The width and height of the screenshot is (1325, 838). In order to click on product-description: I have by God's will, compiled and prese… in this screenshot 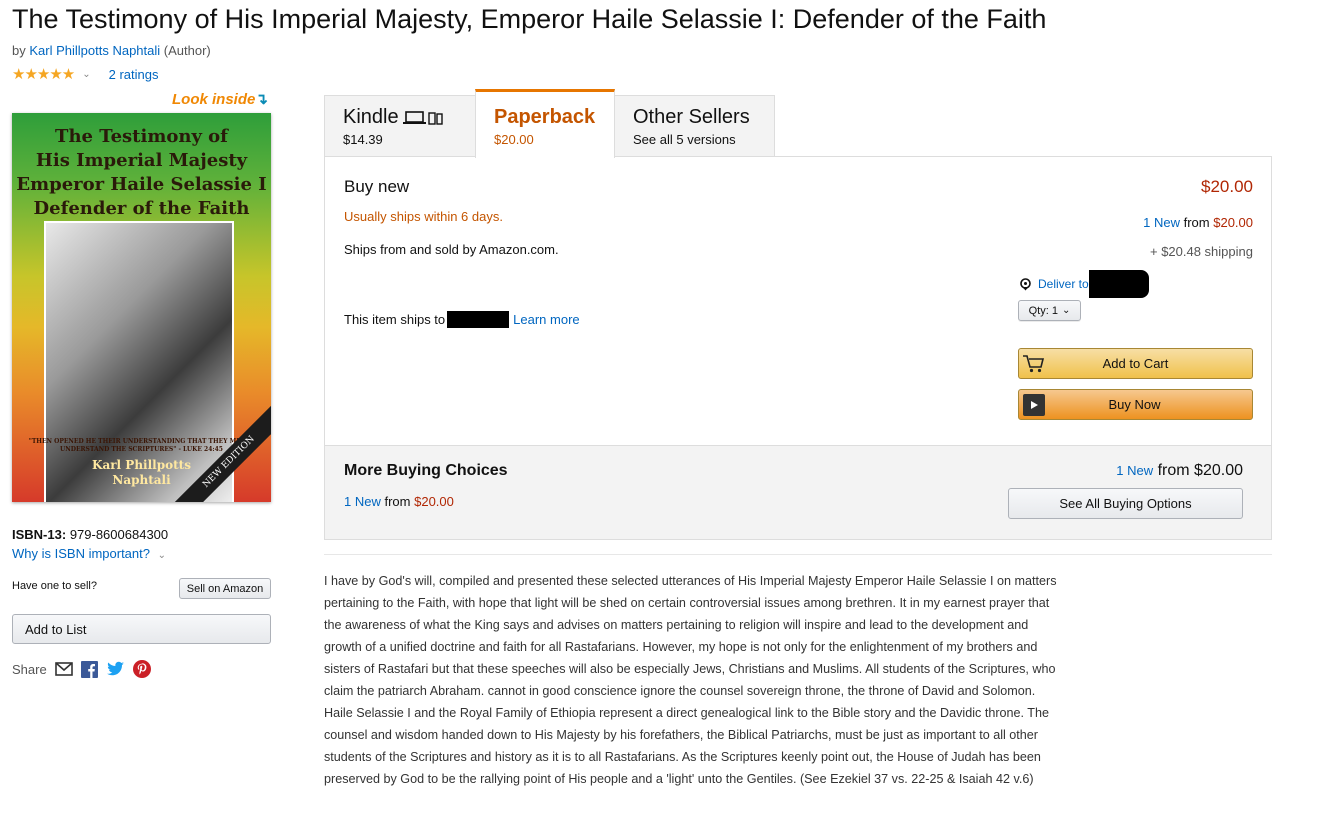, I will do `click(690, 680)`.